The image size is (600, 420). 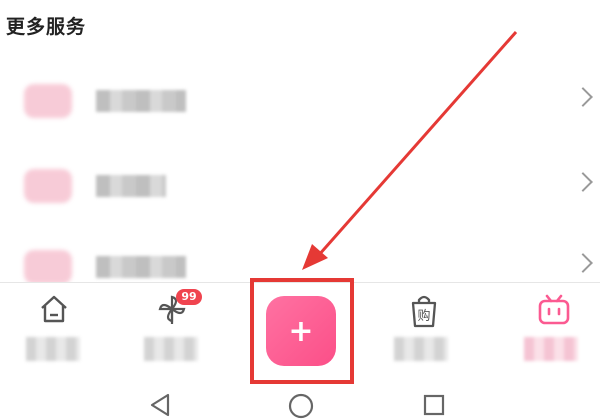 What do you see at coordinates (434, 405) in the screenshot?
I see `recents-icon` at bounding box center [434, 405].